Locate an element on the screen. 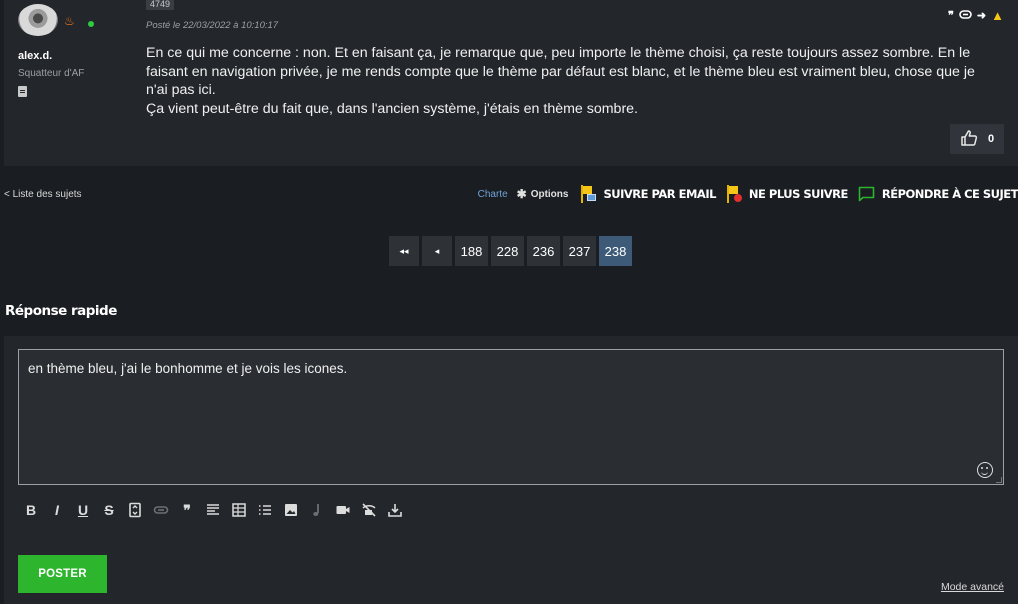  options-button: ✱ Options is located at coordinates (543, 194).